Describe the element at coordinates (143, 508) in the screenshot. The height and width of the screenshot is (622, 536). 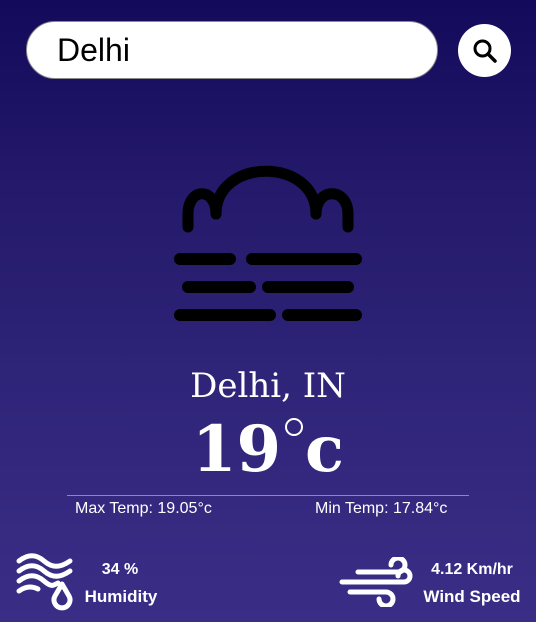
I see `max-temp: Max Temp: 19.05°c` at that location.